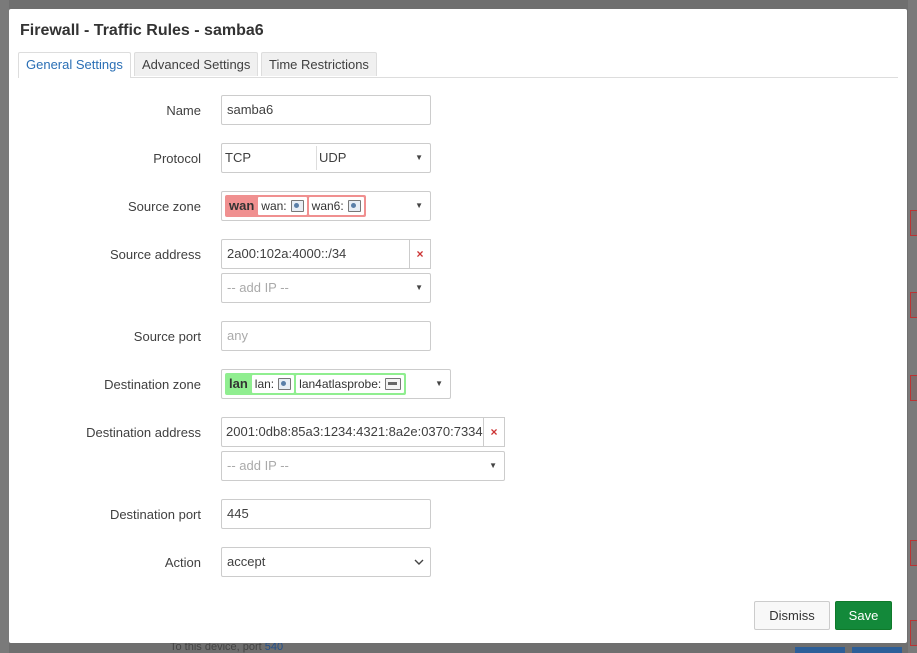 Image resolution: width=917 pixels, height=653 pixels. Describe the element at coordinates (74, 65) in the screenshot. I see `tab-general-settings: General Settings` at that location.